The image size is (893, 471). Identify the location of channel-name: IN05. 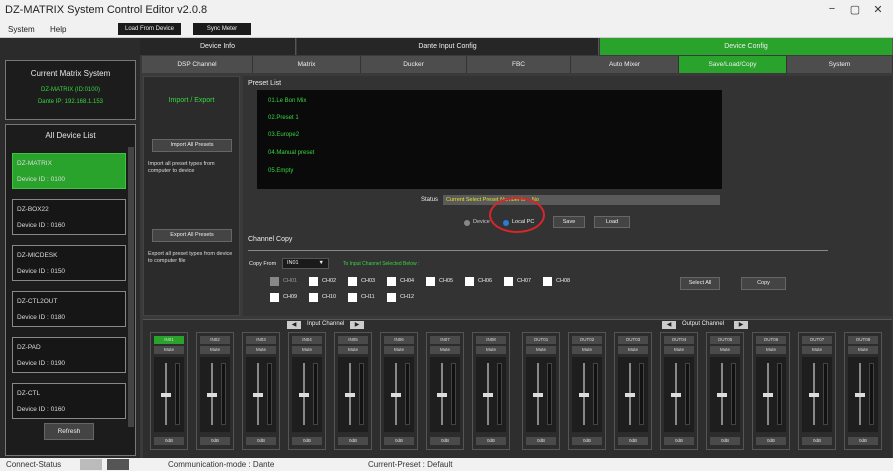
(353, 340).